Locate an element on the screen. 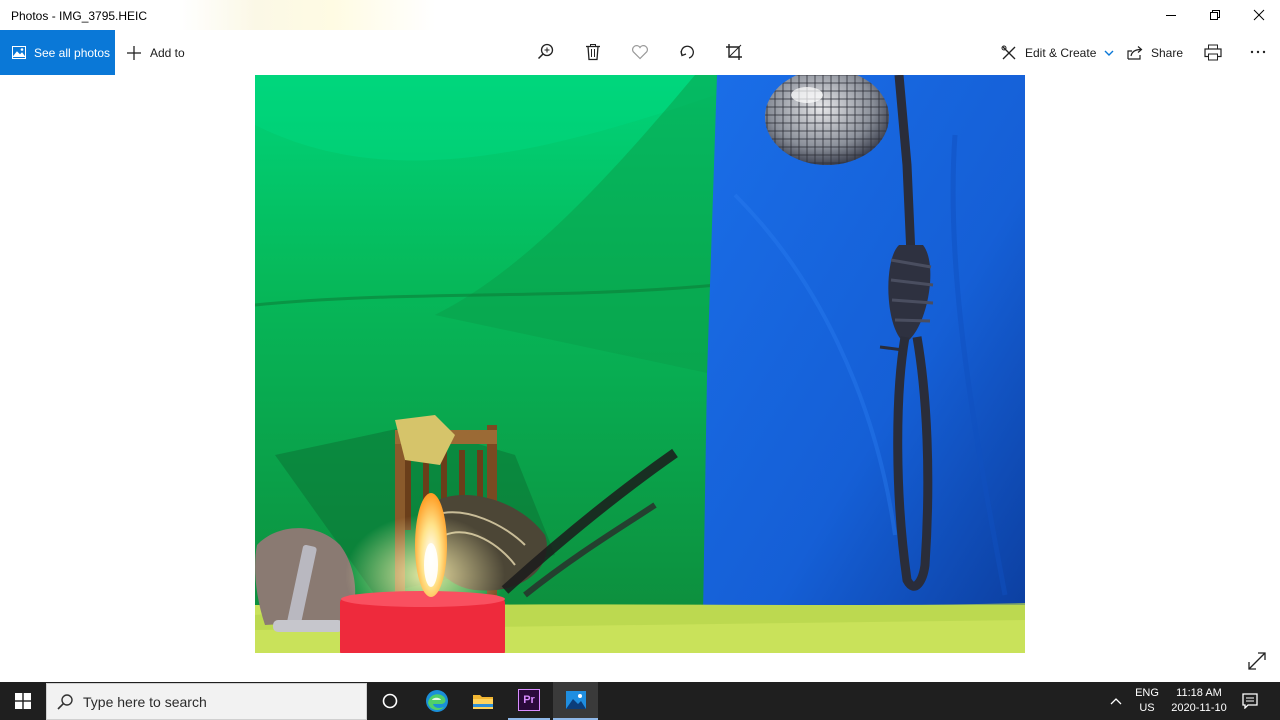 The width and height of the screenshot is (1280, 720). photos-icon is located at coordinates (19, 52).